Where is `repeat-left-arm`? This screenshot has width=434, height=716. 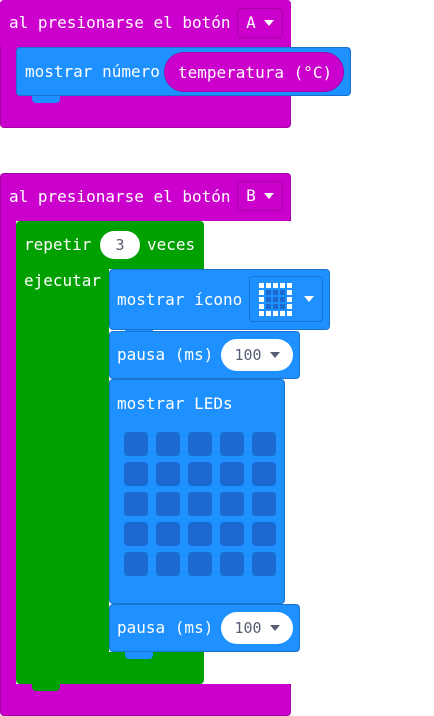
repeat-left-arm is located at coordinates (62, 461).